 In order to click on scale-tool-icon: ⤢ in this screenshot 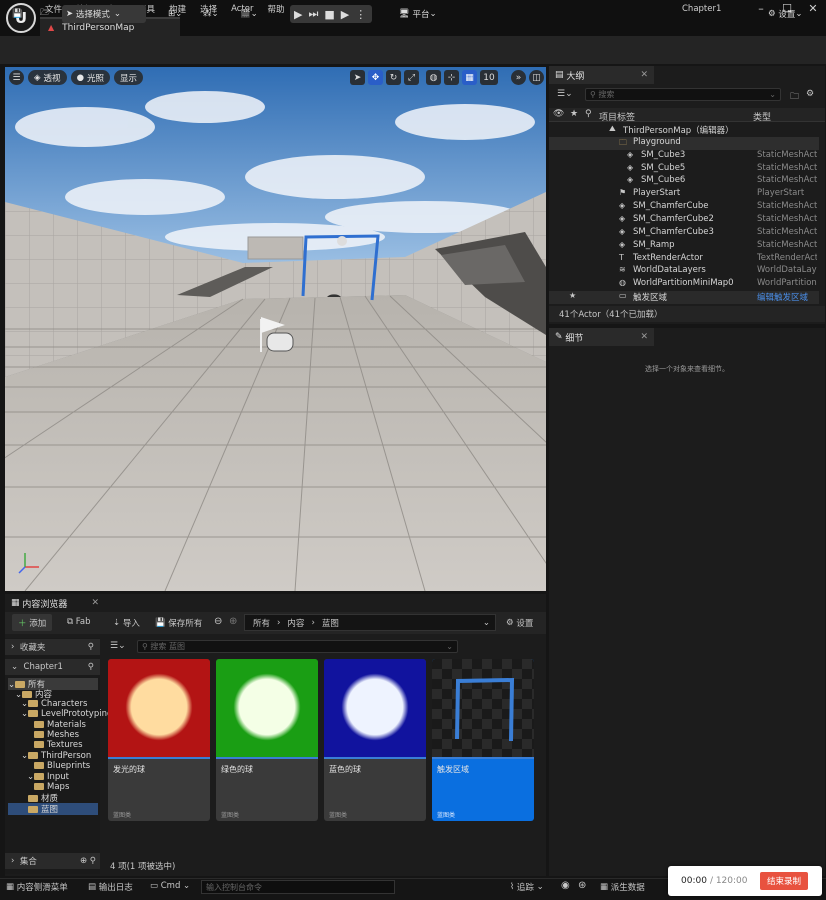, I will do `click(411, 77)`.